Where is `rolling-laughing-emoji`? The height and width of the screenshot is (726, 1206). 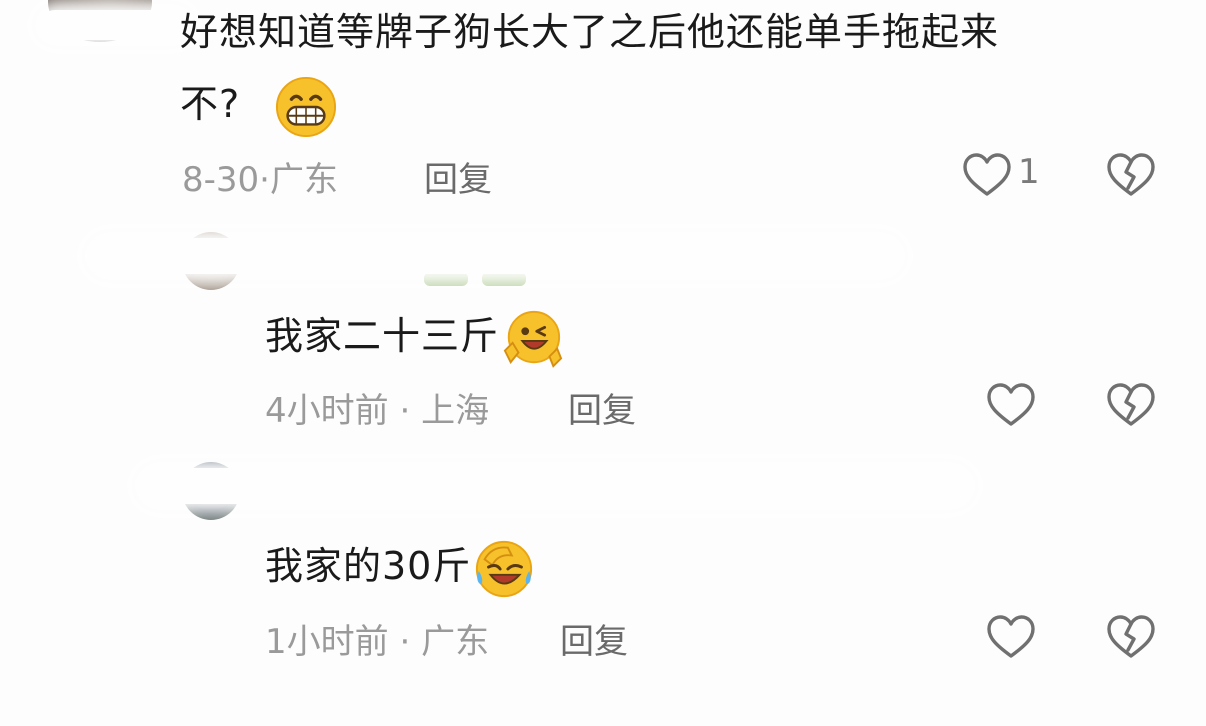 rolling-laughing-emoji is located at coordinates (504, 569).